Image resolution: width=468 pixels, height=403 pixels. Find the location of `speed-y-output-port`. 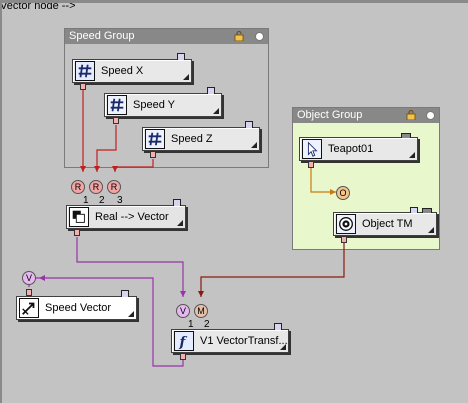

speed-y-output-port is located at coordinates (116, 120).